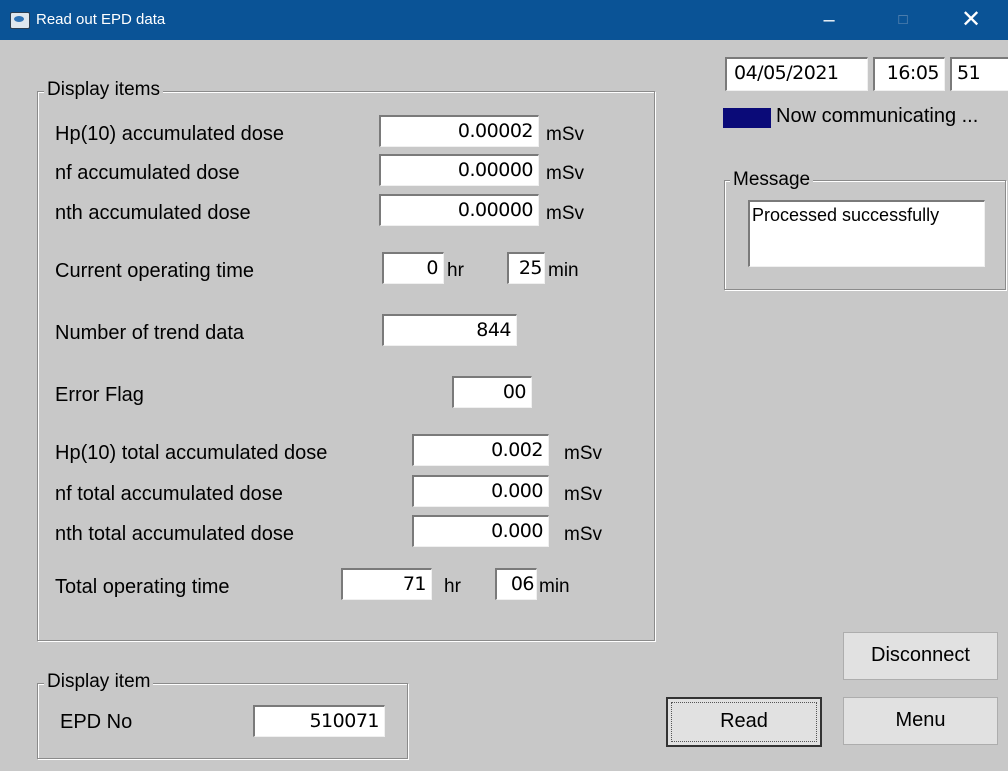 This screenshot has height=771, width=1008. I want to click on menu-button-label: Menu, so click(920, 720).